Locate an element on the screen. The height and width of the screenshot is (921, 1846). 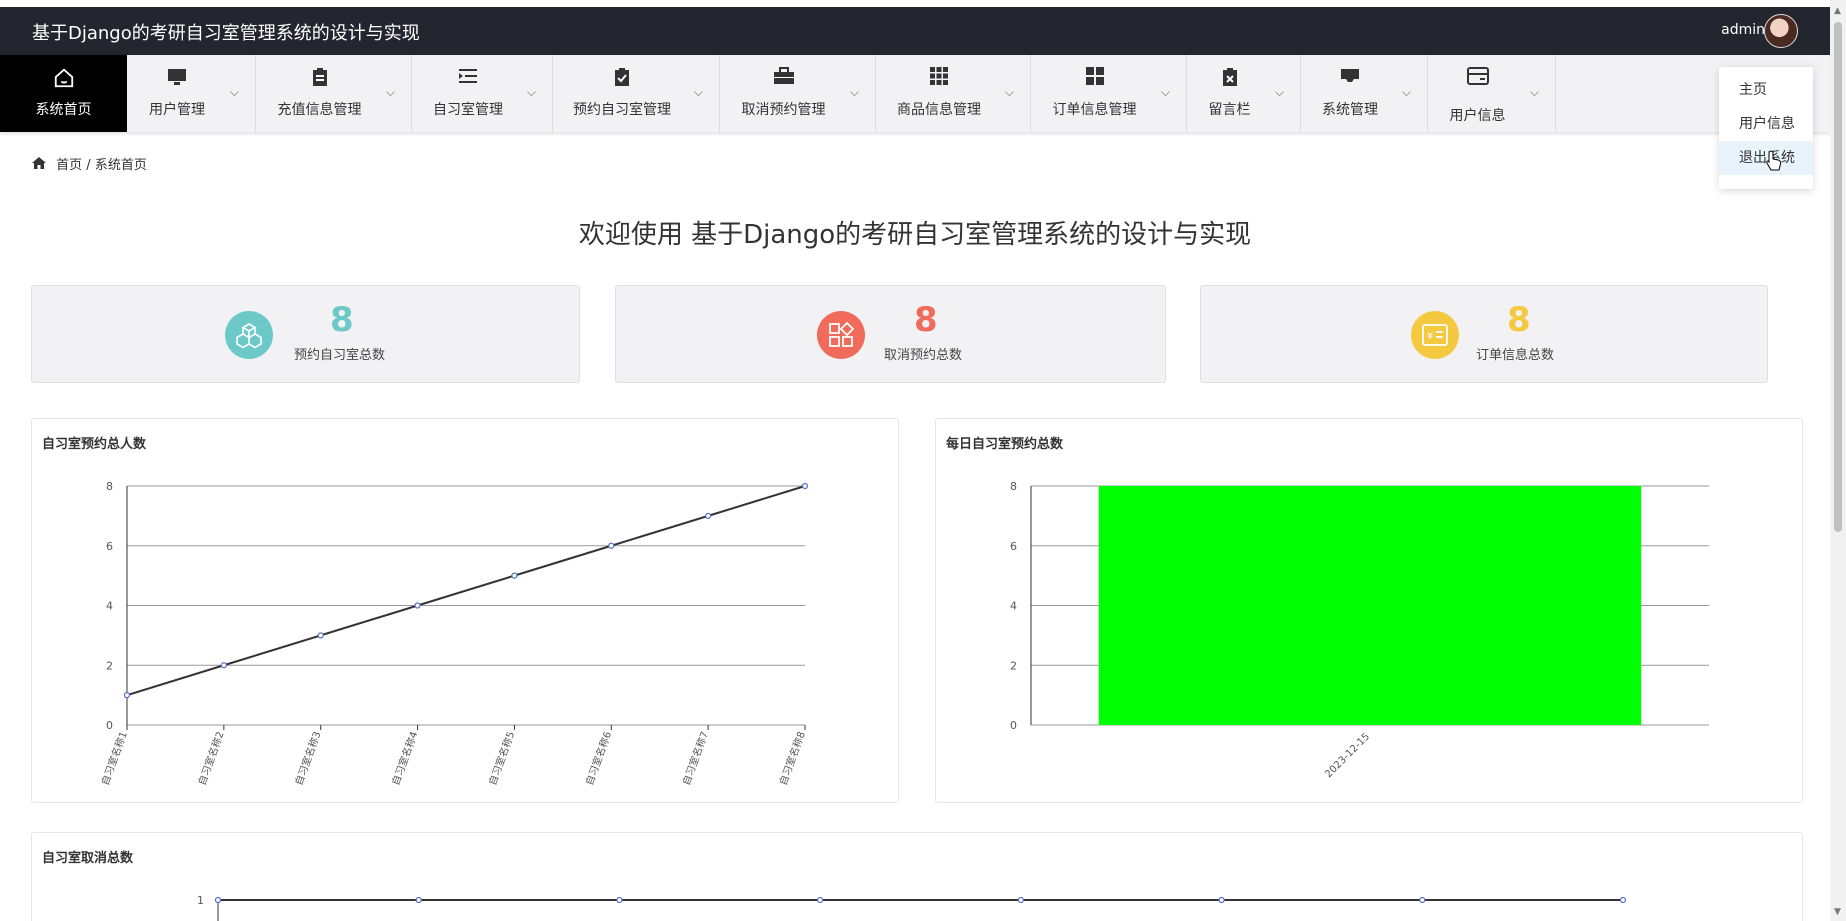
stat-card-reservations: 8 预约自习室总数 is located at coordinates (305, 334).